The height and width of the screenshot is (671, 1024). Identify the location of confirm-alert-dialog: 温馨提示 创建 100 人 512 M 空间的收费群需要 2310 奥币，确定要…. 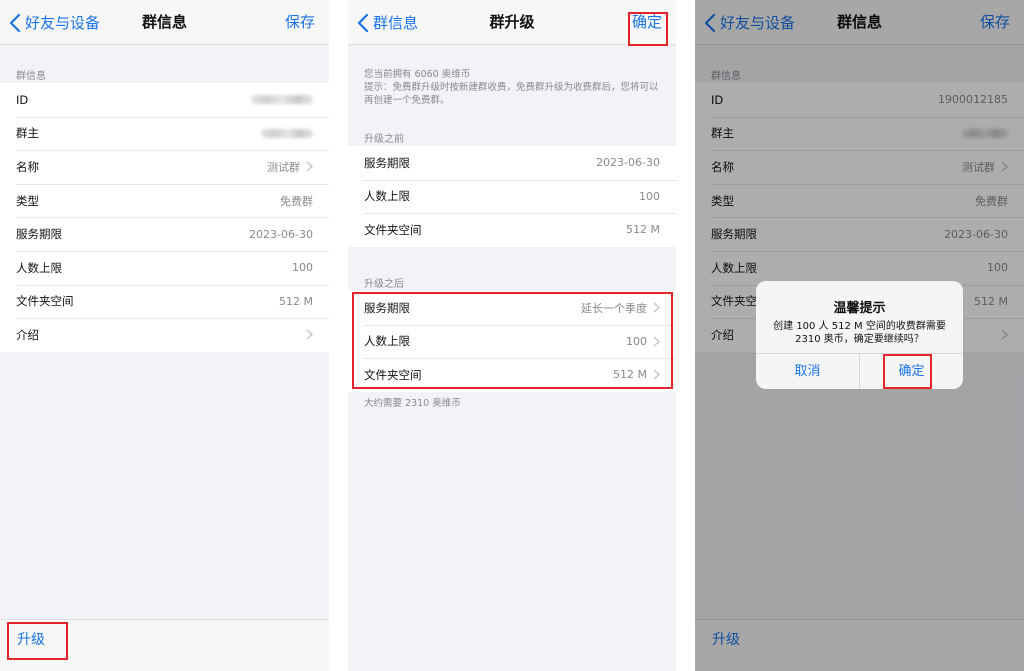
(859, 335).